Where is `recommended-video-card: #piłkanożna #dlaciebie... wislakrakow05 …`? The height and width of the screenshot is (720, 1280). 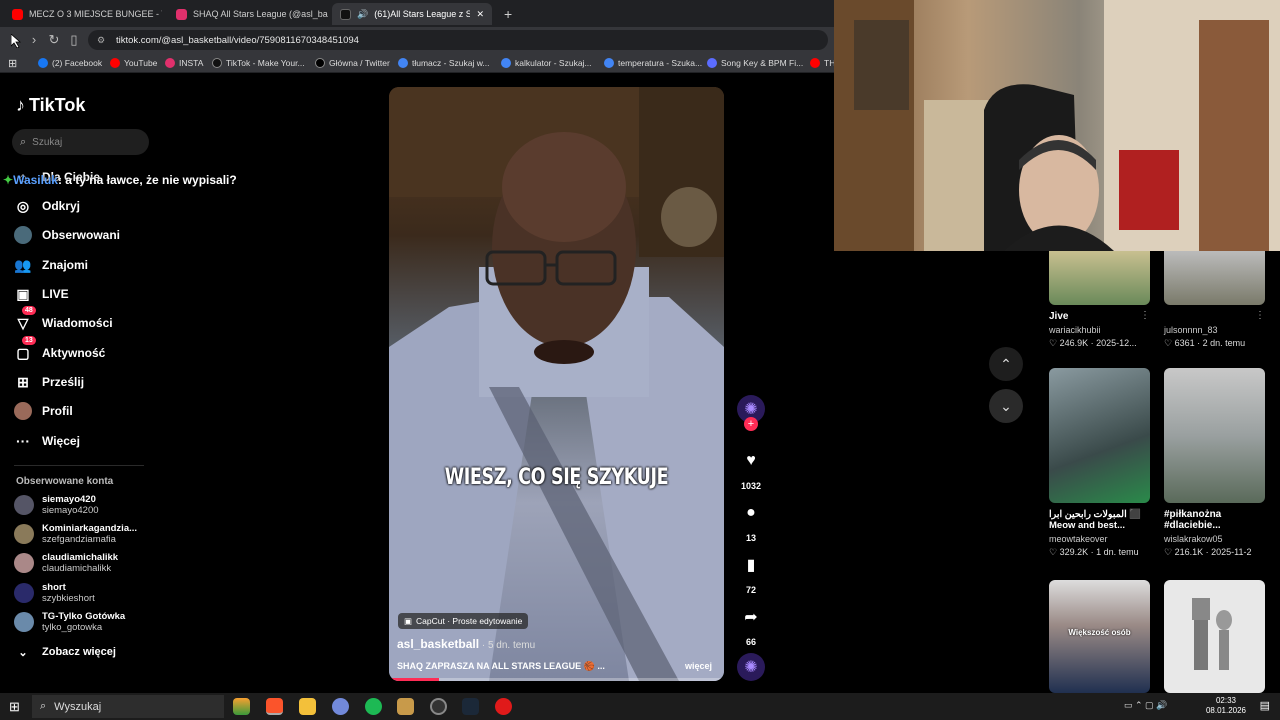
recommended-video-card: #piłkanożna #dlaciebie... wislakrakow05 … is located at coordinates (1216, 463).